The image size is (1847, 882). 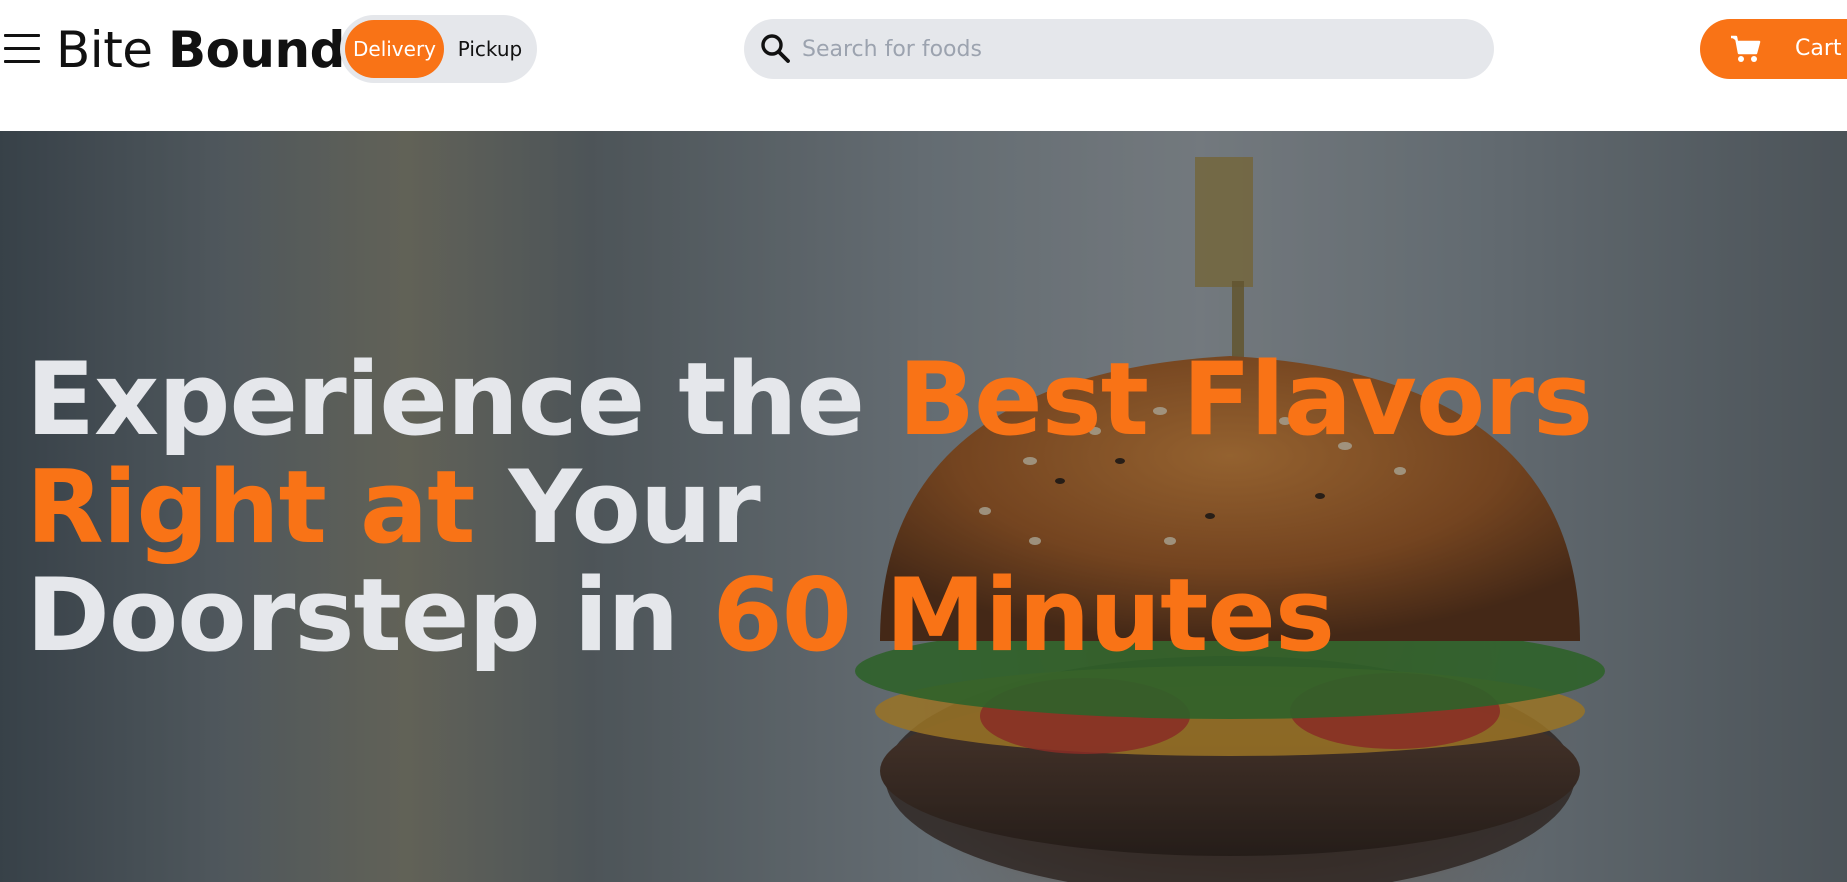 What do you see at coordinates (1023, 615) in the screenshot?
I see `headline-line-3-accent: 60 Minutes` at bounding box center [1023, 615].